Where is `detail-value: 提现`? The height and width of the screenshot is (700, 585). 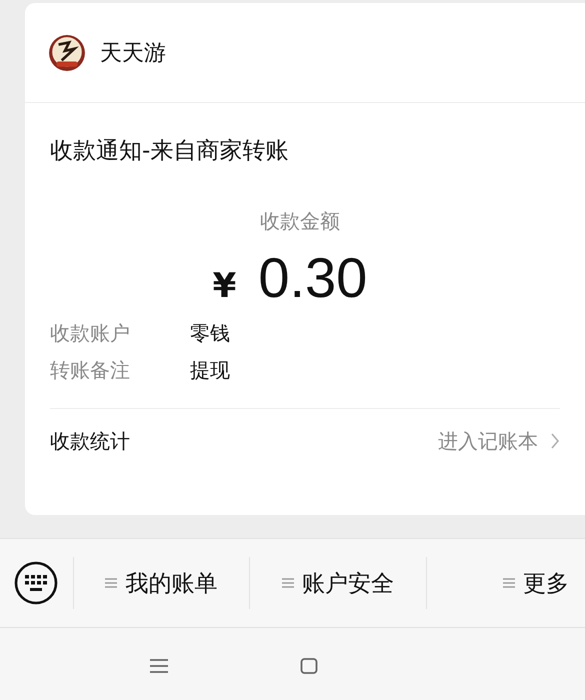 detail-value: 提现 is located at coordinates (210, 370).